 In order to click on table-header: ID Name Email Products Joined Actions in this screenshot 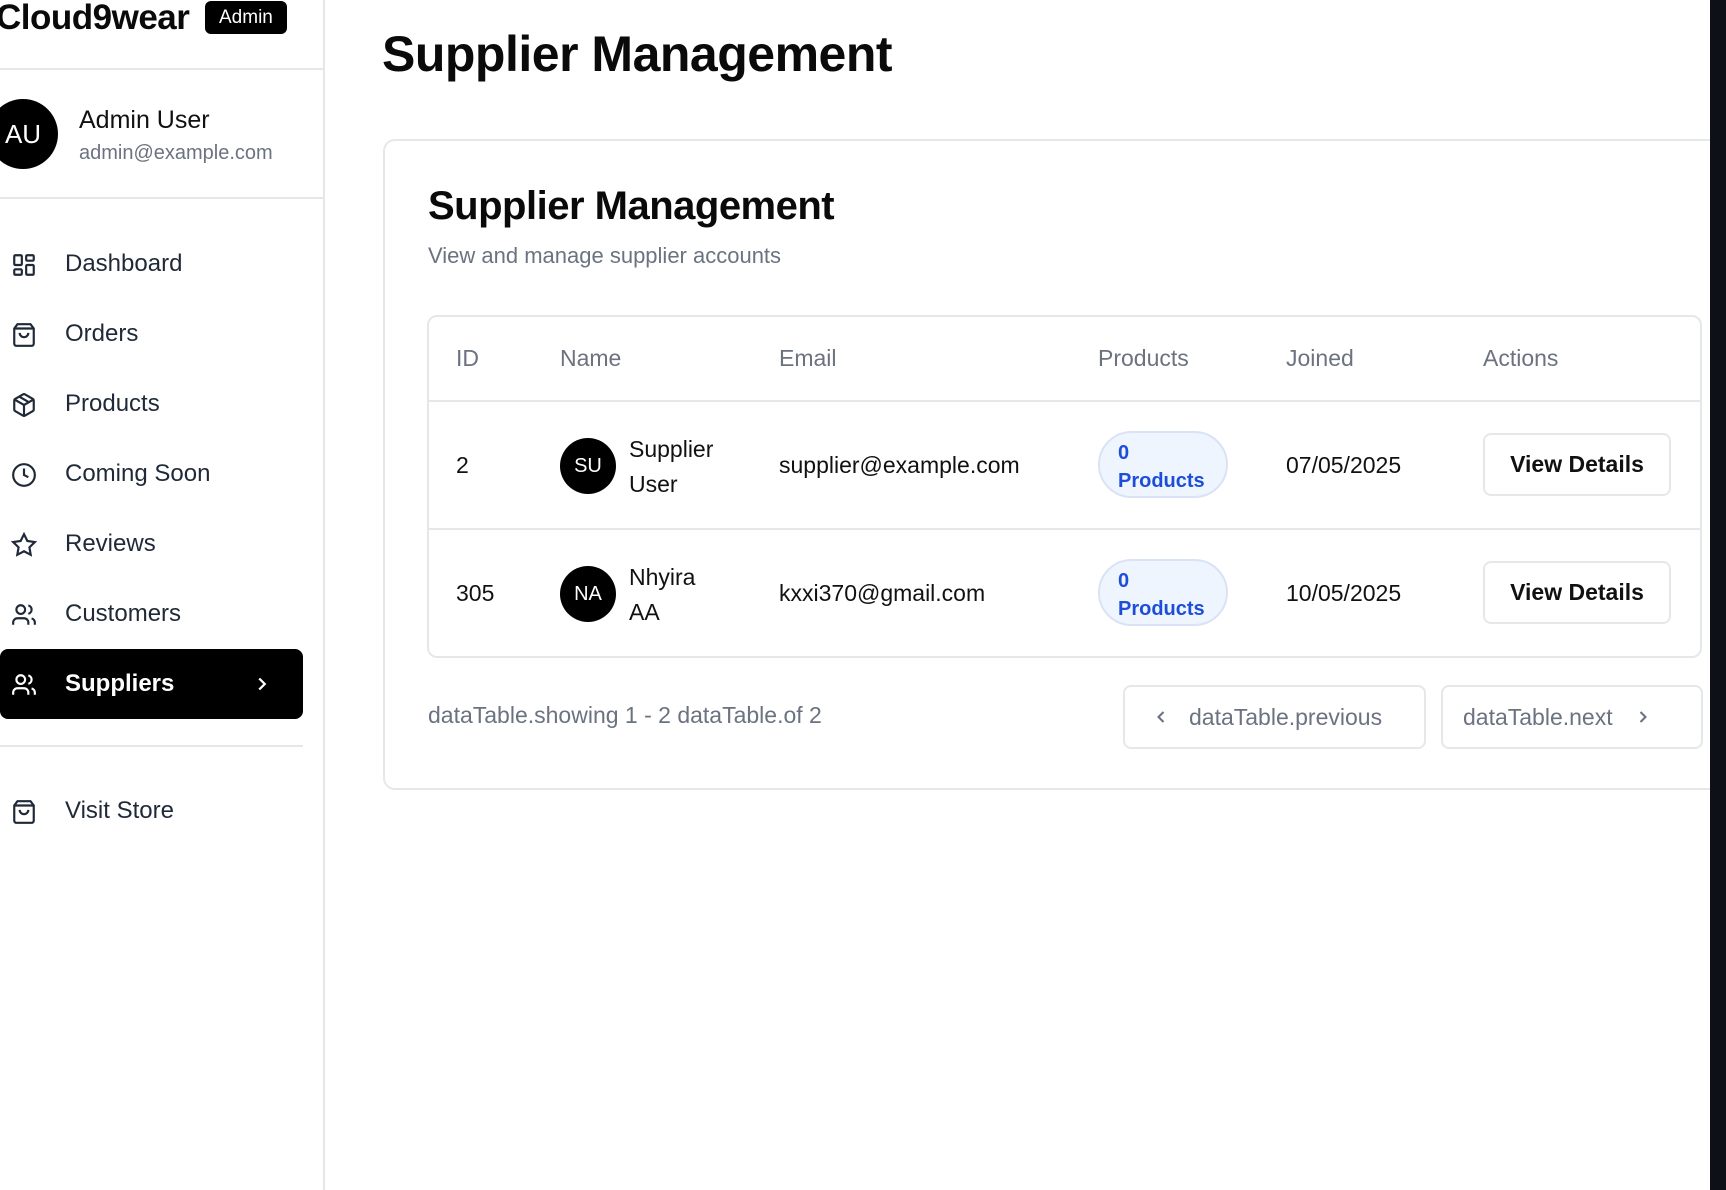, I will do `click(1064, 359)`.